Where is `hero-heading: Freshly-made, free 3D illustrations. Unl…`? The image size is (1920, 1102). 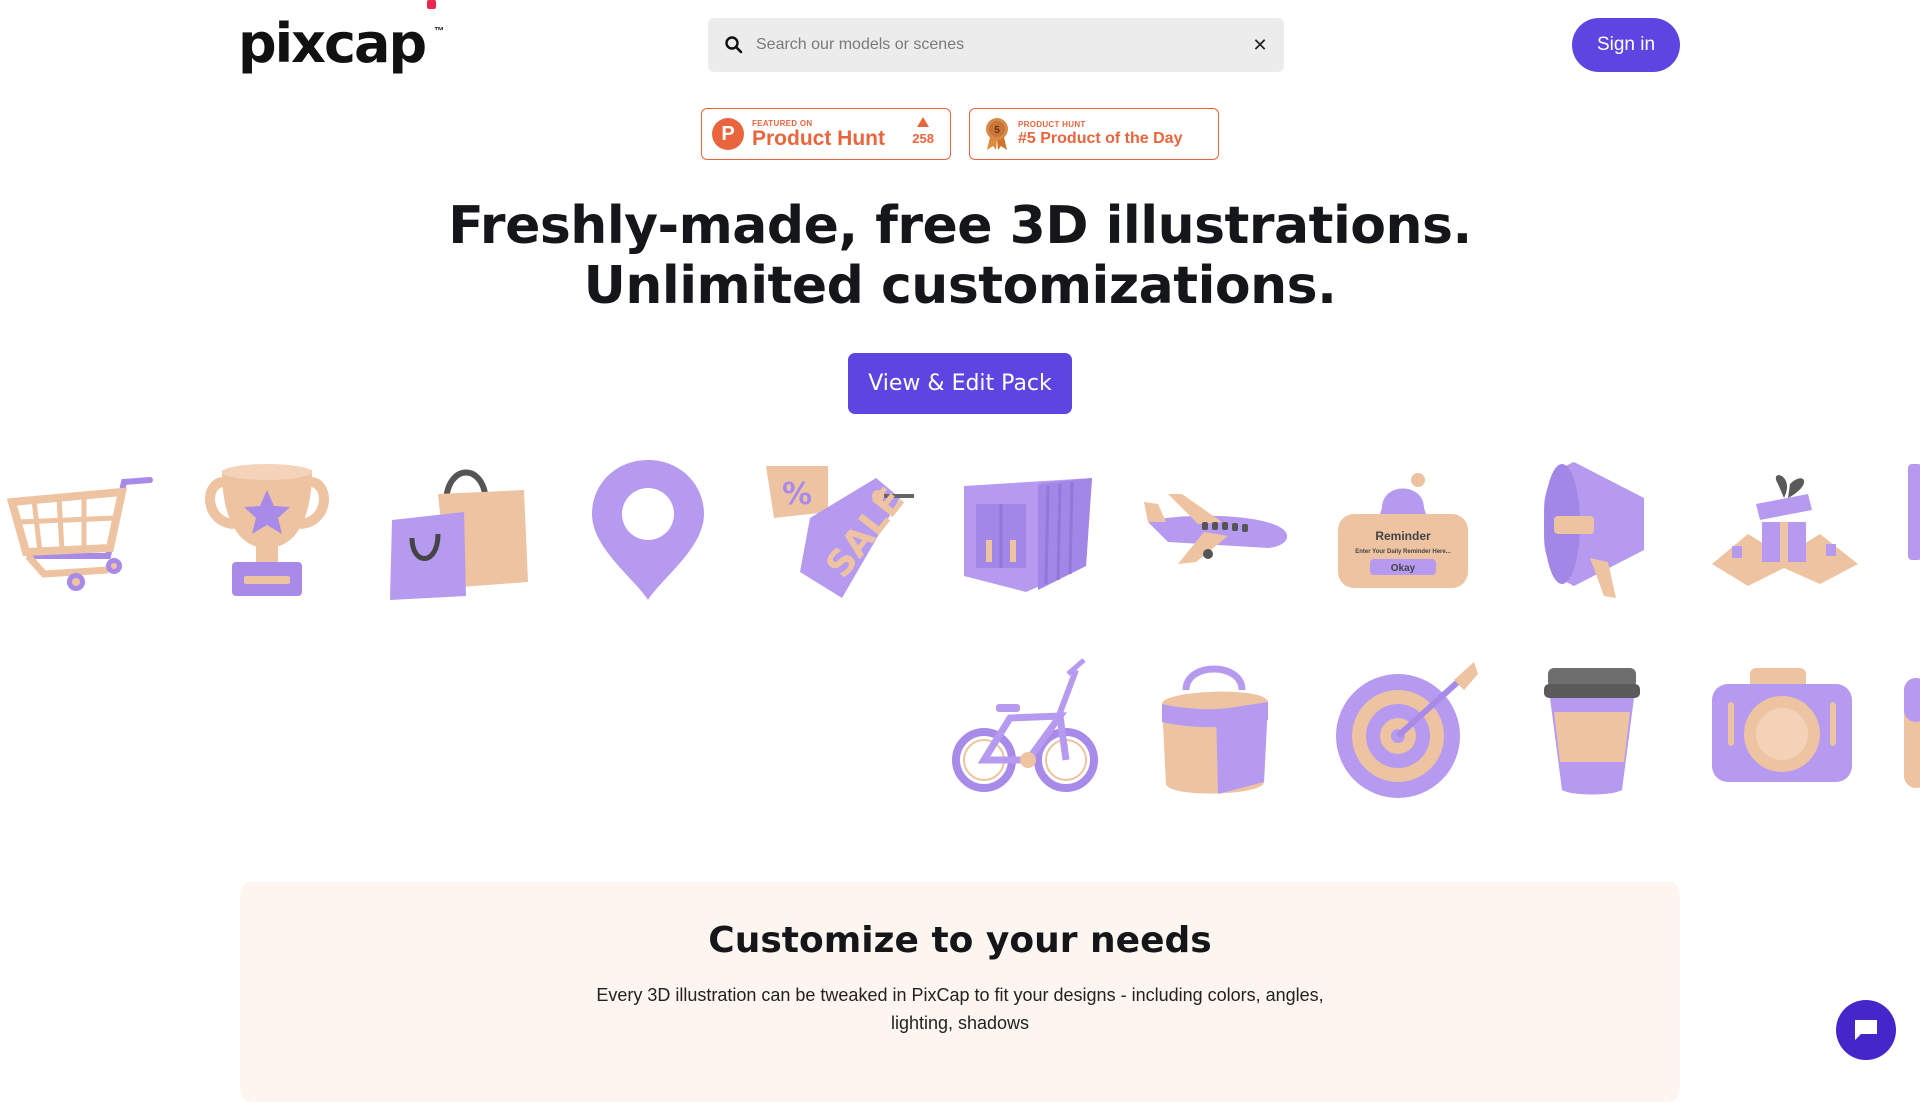 hero-heading: Freshly-made, free 3D illustrations. Unl… is located at coordinates (960, 256).